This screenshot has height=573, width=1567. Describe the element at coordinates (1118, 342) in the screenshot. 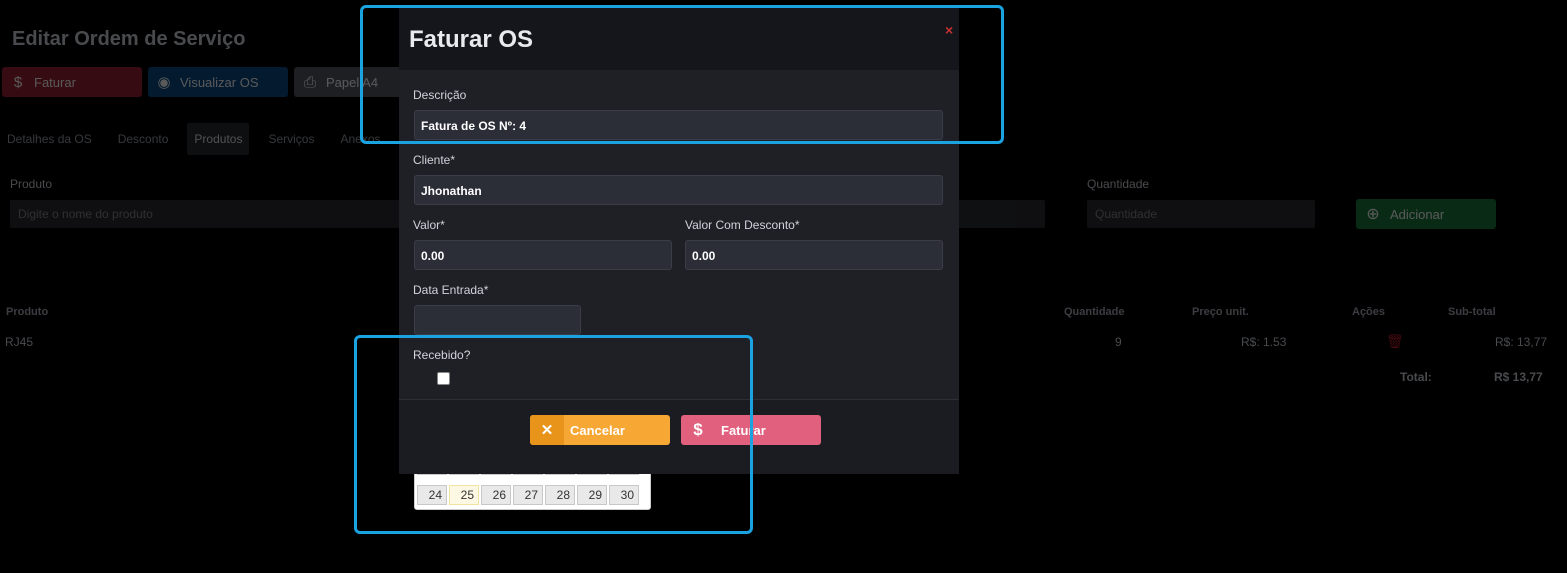

I see `cell-quantidade: 9` at that location.